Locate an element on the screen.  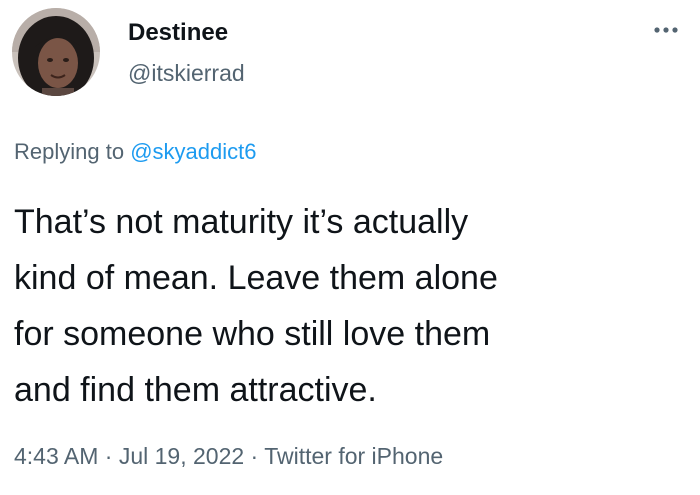
replying-to-label: Replying to is located at coordinates (72, 151).